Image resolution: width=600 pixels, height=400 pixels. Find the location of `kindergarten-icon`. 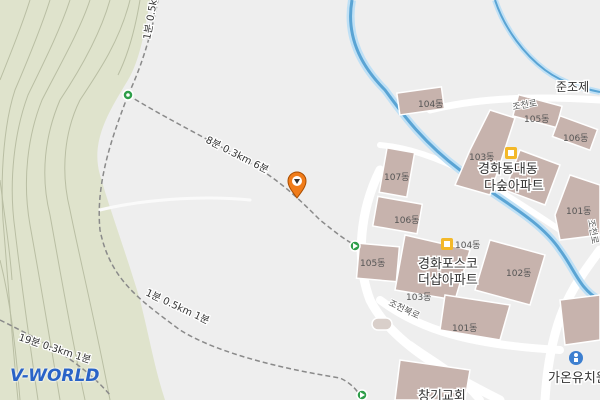

kindergarten-icon is located at coordinates (576, 358).